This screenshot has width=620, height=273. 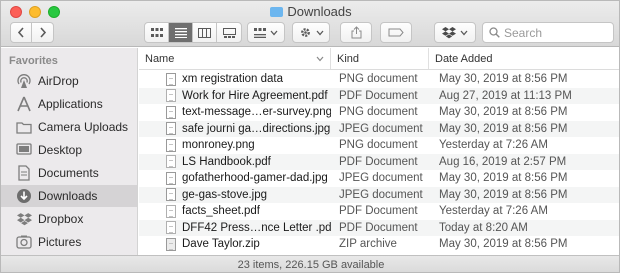 What do you see at coordinates (24, 150) in the screenshot?
I see `desktop-icon` at bounding box center [24, 150].